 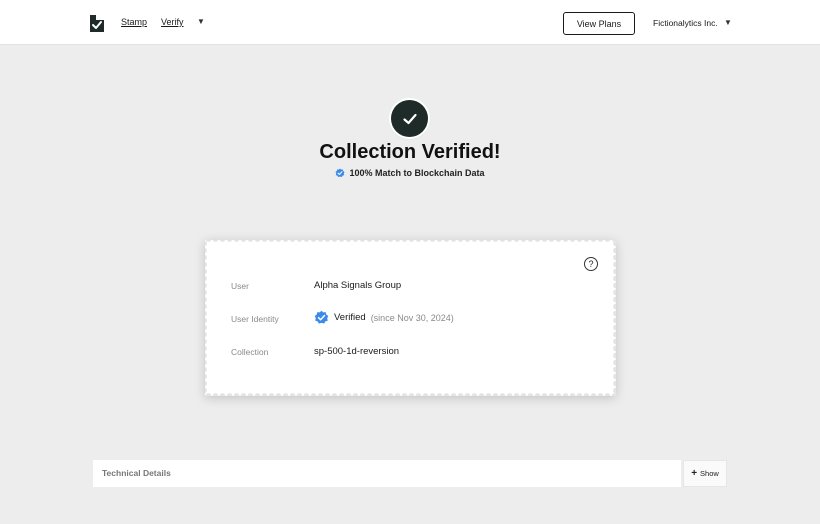 I want to click on user-value: Alpha Signals Group, so click(x=358, y=285).